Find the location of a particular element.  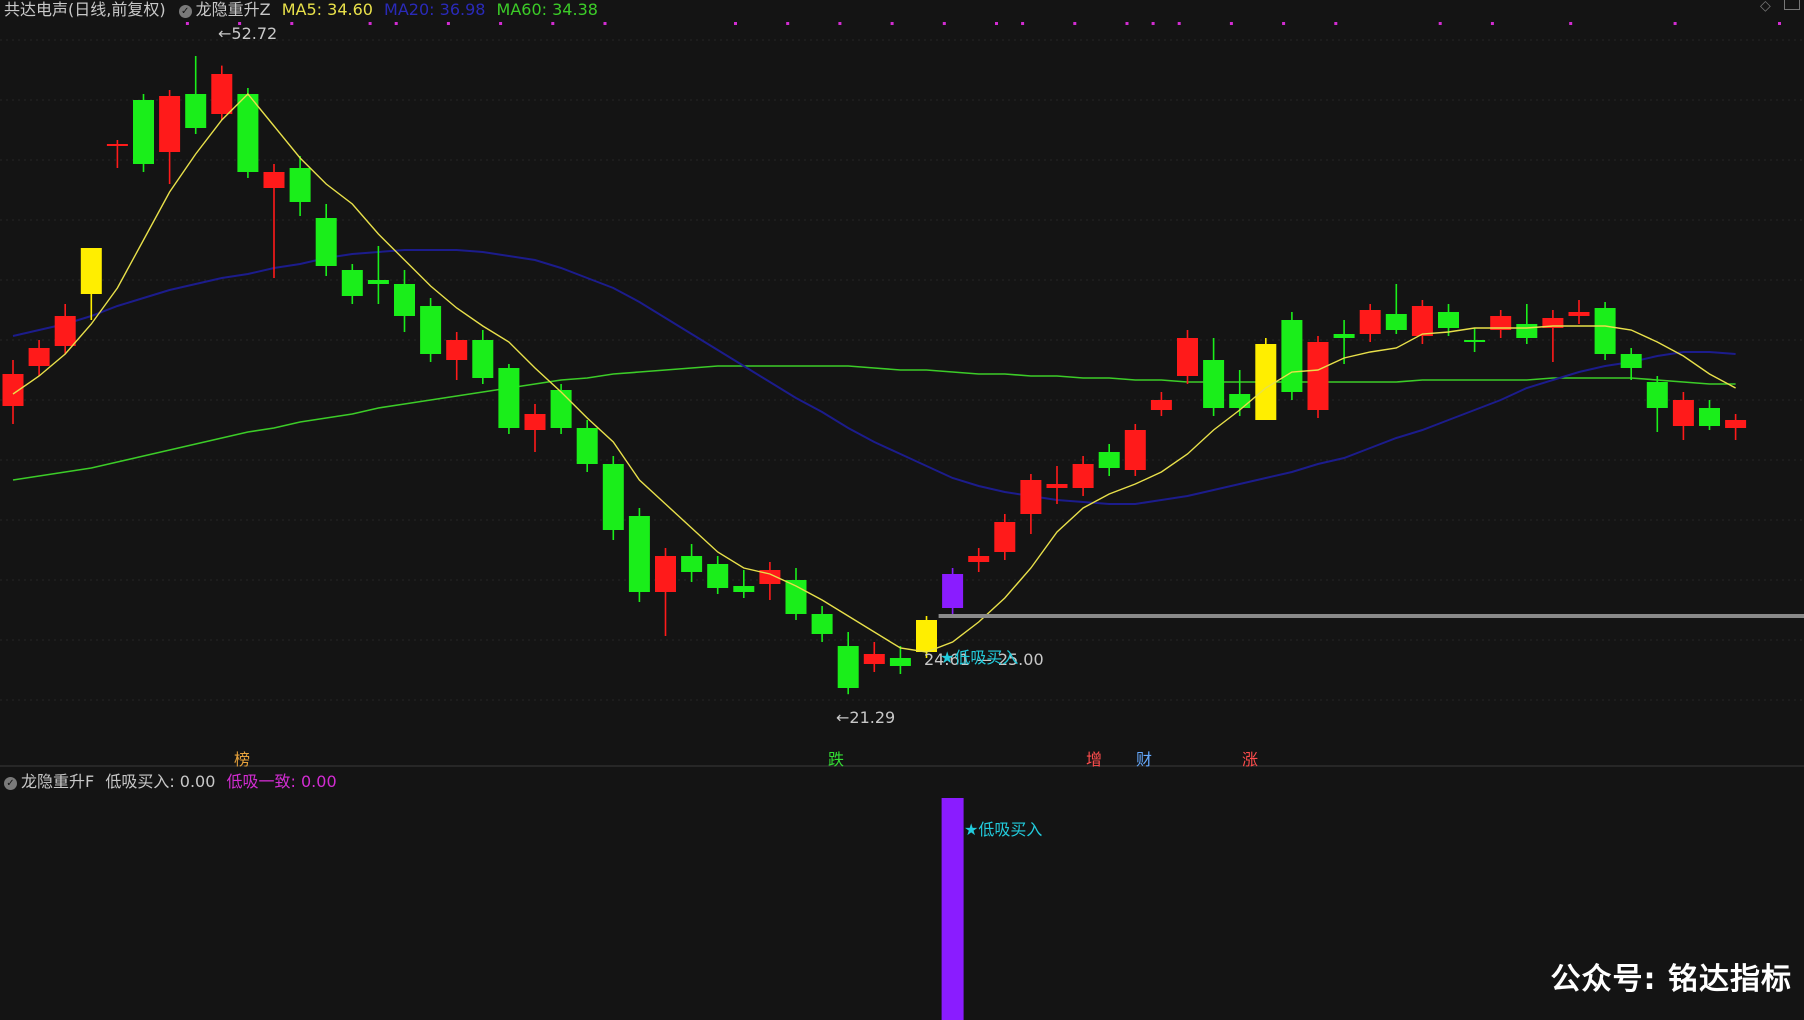

indicator-name: 龙隐重升Z is located at coordinates (233, 9).